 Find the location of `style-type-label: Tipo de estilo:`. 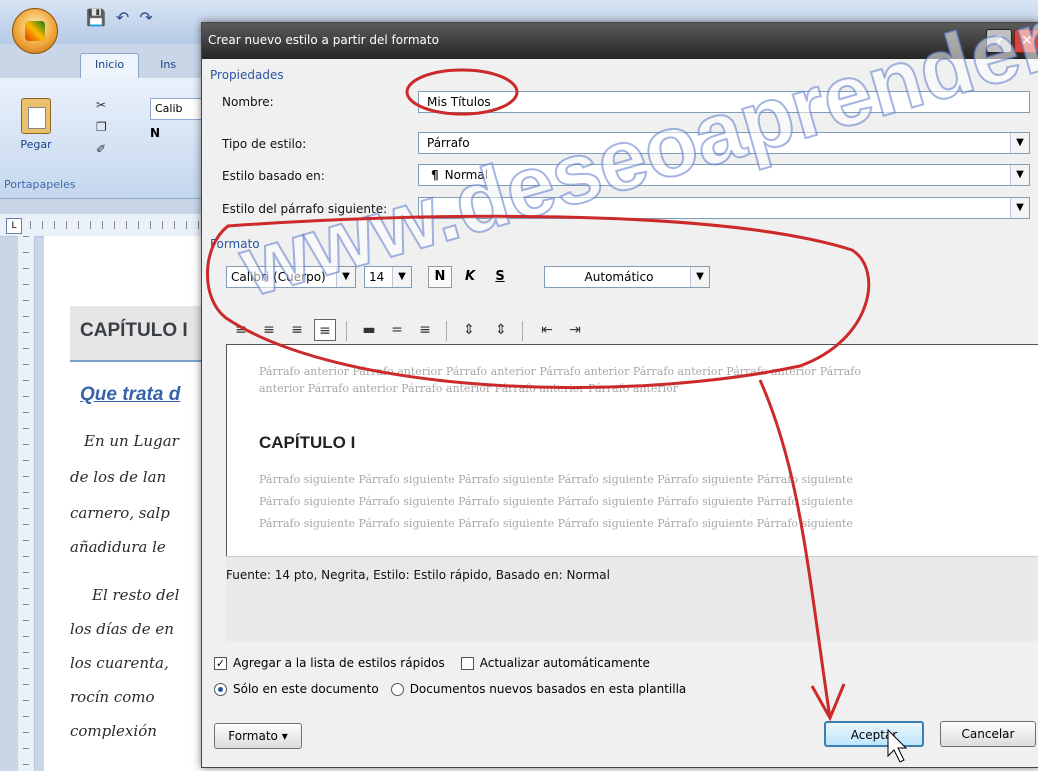

style-type-label: Tipo de estilo: is located at coordinates (264, 144).